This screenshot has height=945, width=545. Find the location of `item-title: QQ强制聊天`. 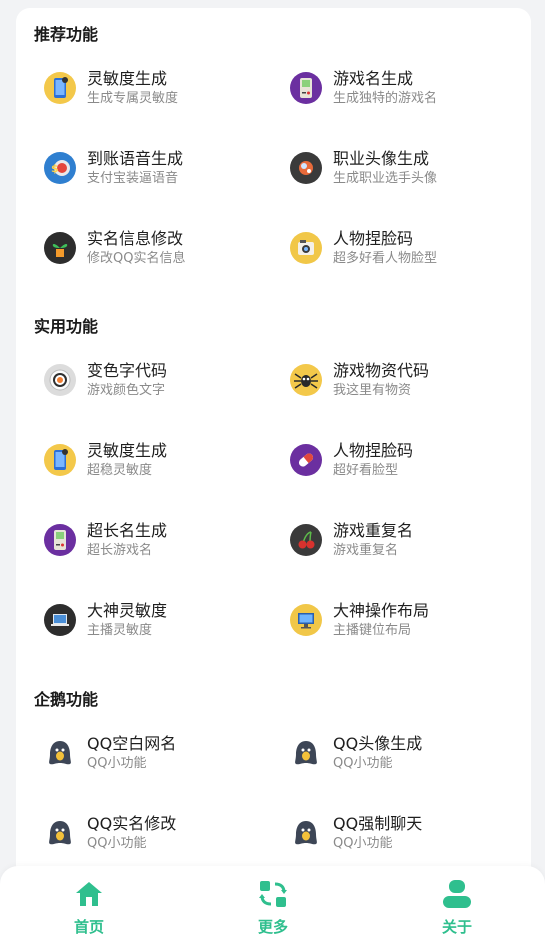

item-title: QQ强制聊天 is located at coordinates (378, 823).